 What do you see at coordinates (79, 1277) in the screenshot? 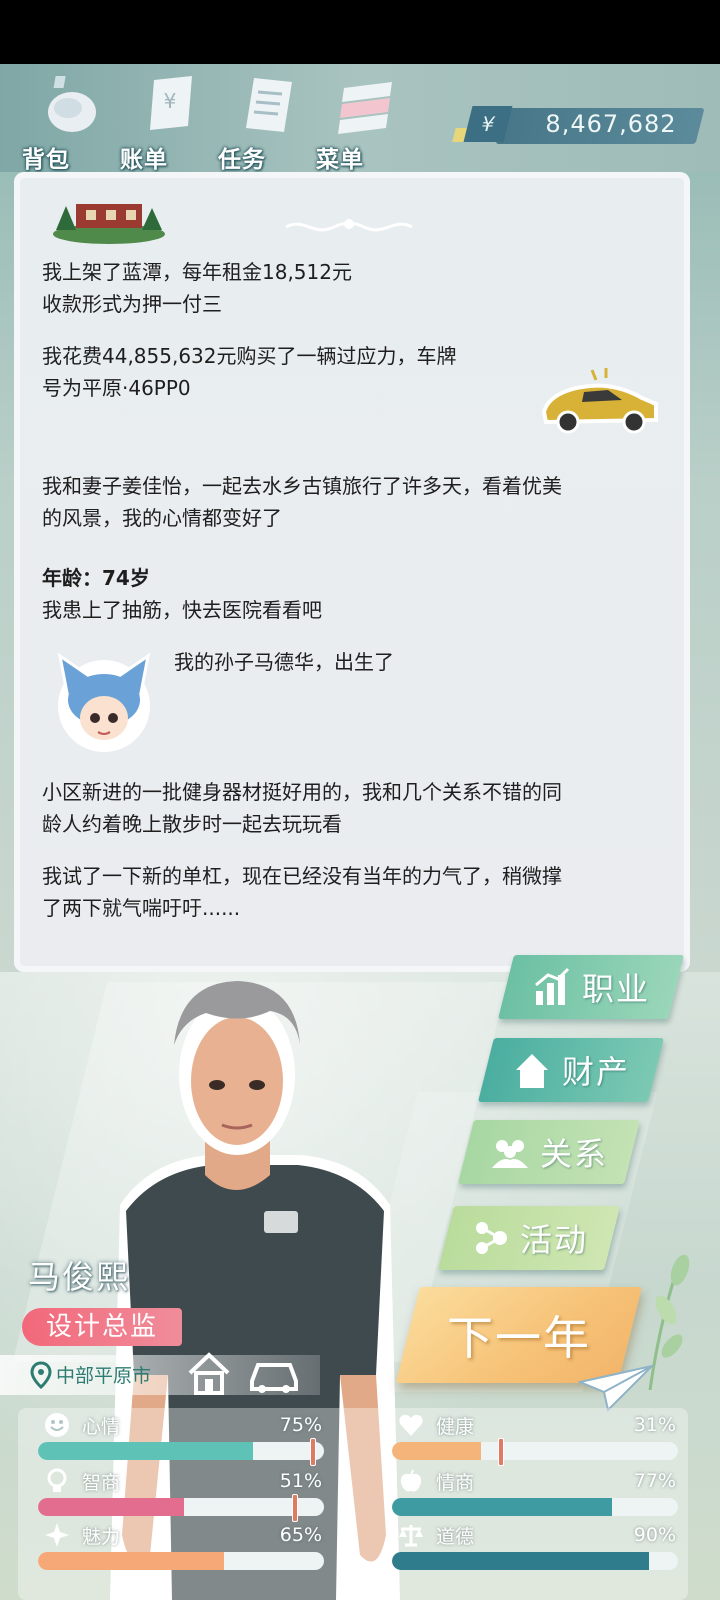
I see `character-name: 马俊熙` at bounding box center [79, 1277].